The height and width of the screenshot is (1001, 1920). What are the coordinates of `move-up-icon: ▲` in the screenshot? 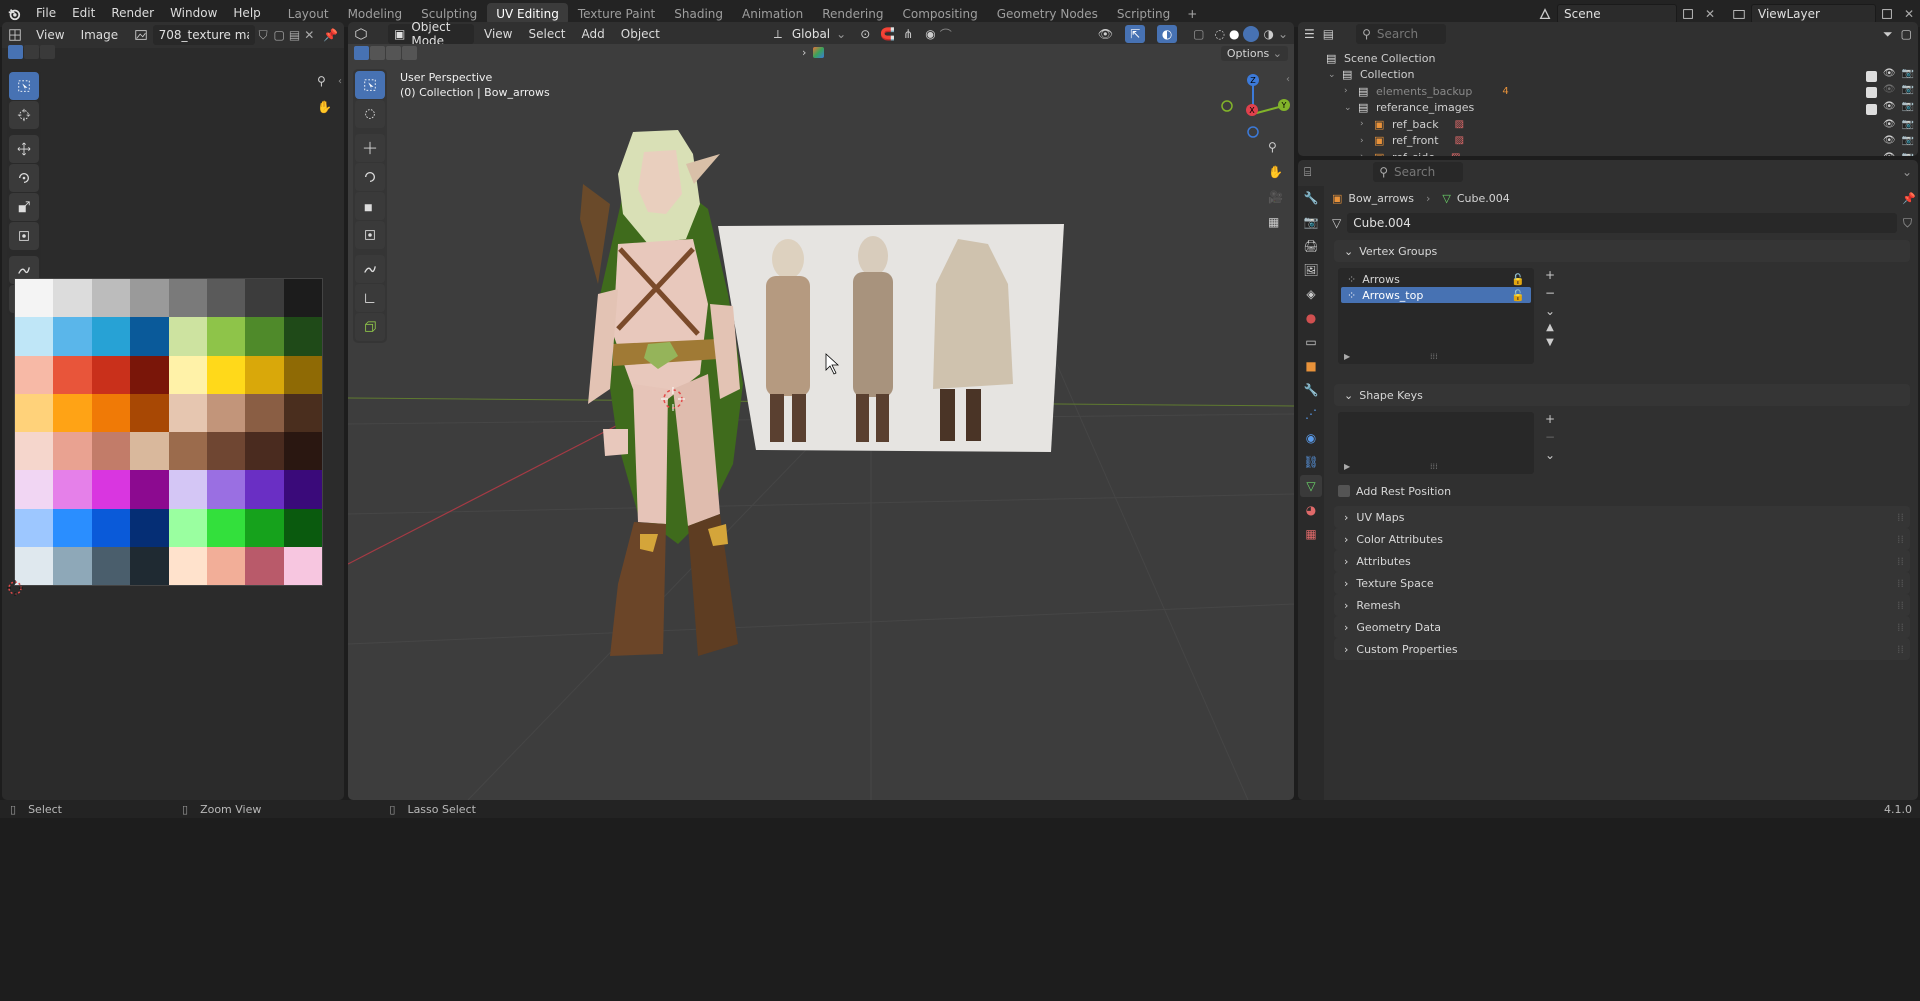 It's located at (1550, 327).